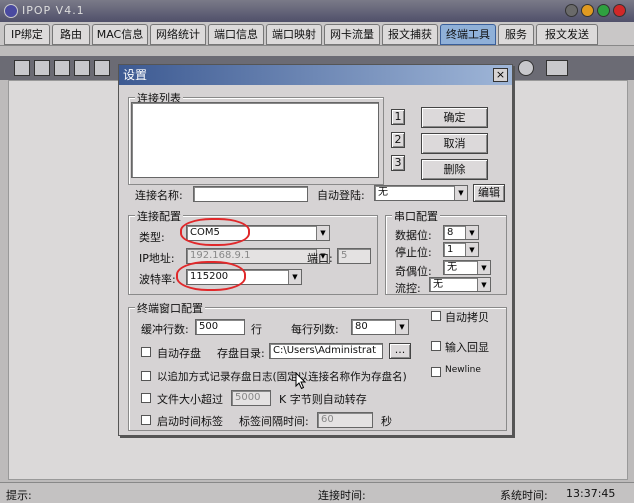 The height and width of the screenshot is (503, 634). Describe the element at coordinates (587, 10) in the screenshot. I see `minimize-icon` at that location.